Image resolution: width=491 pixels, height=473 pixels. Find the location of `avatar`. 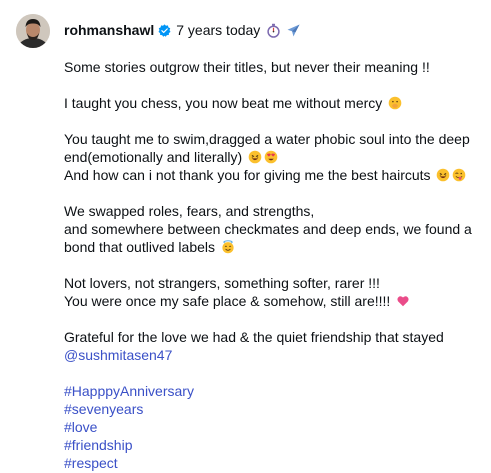

avatar is located at coordinates (33, 31).